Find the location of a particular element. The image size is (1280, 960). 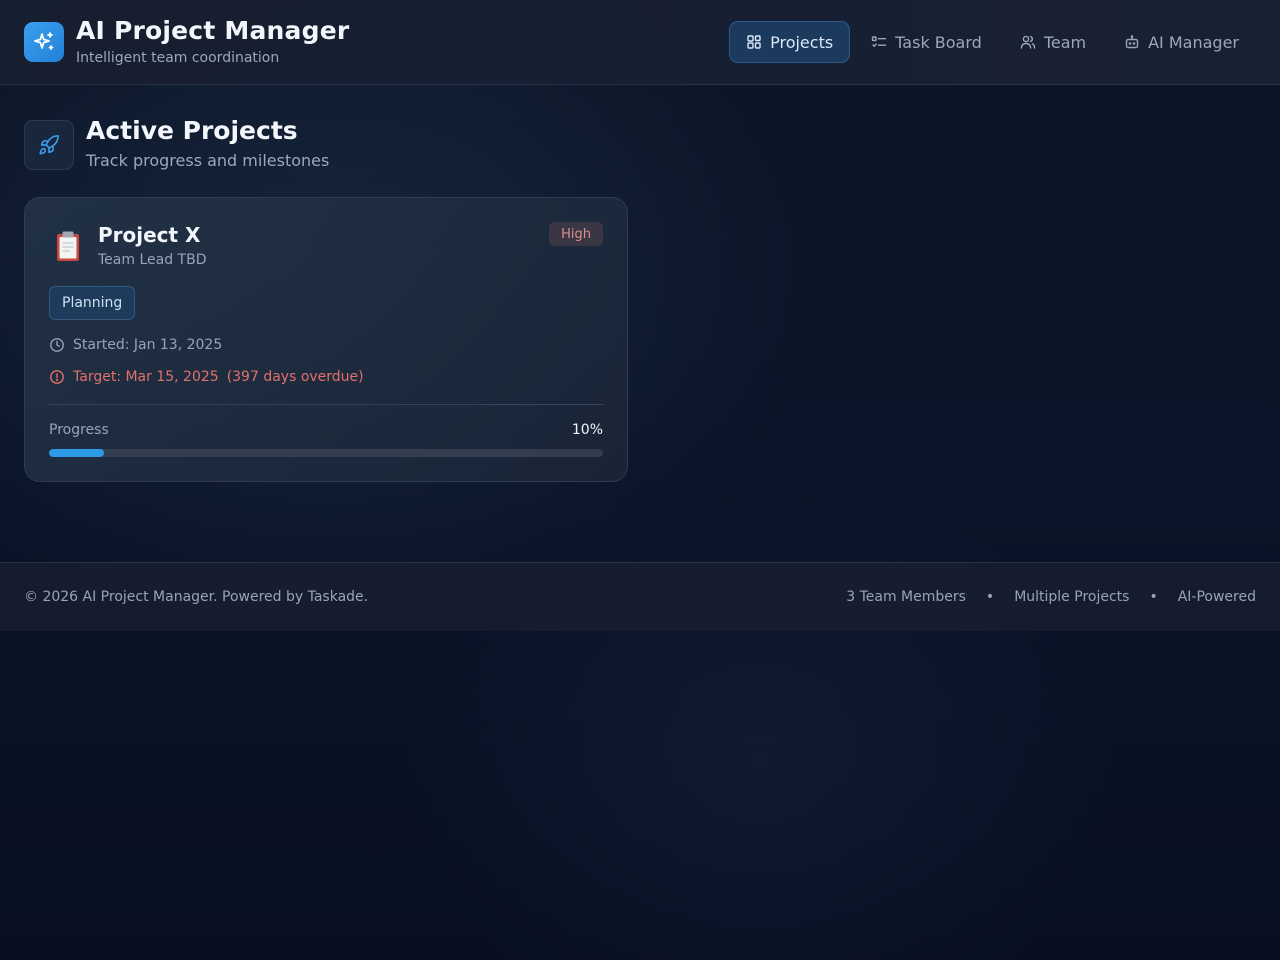

list-checks-icon is located at coordinates (879, 42).